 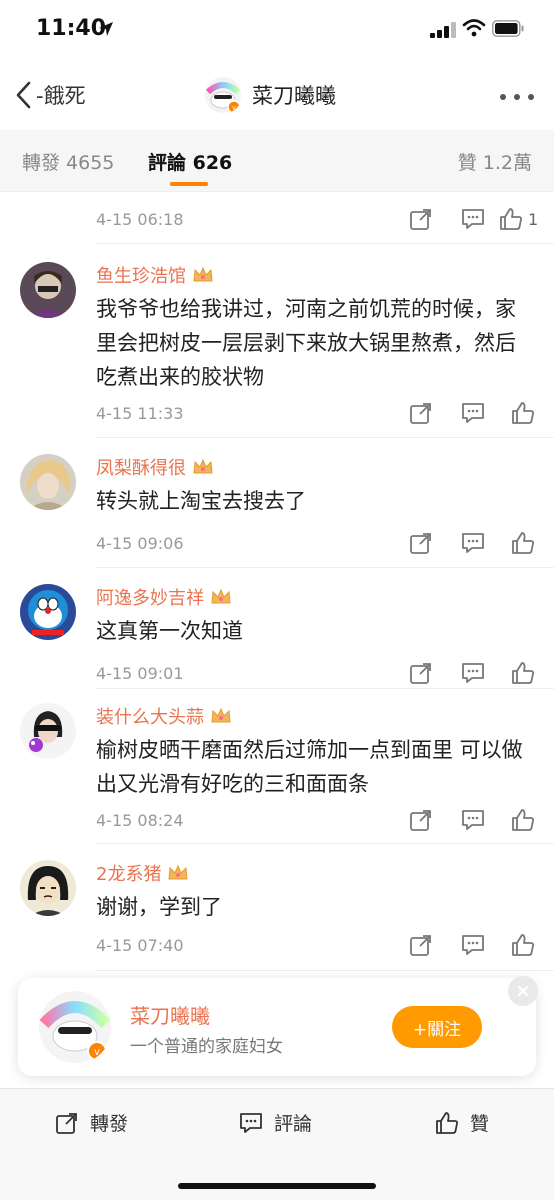 What do you see at coordinates (159, 907) in the screenshot?
I see `comment-text: 谢谢，学到了` at bounding box center [159, 907].